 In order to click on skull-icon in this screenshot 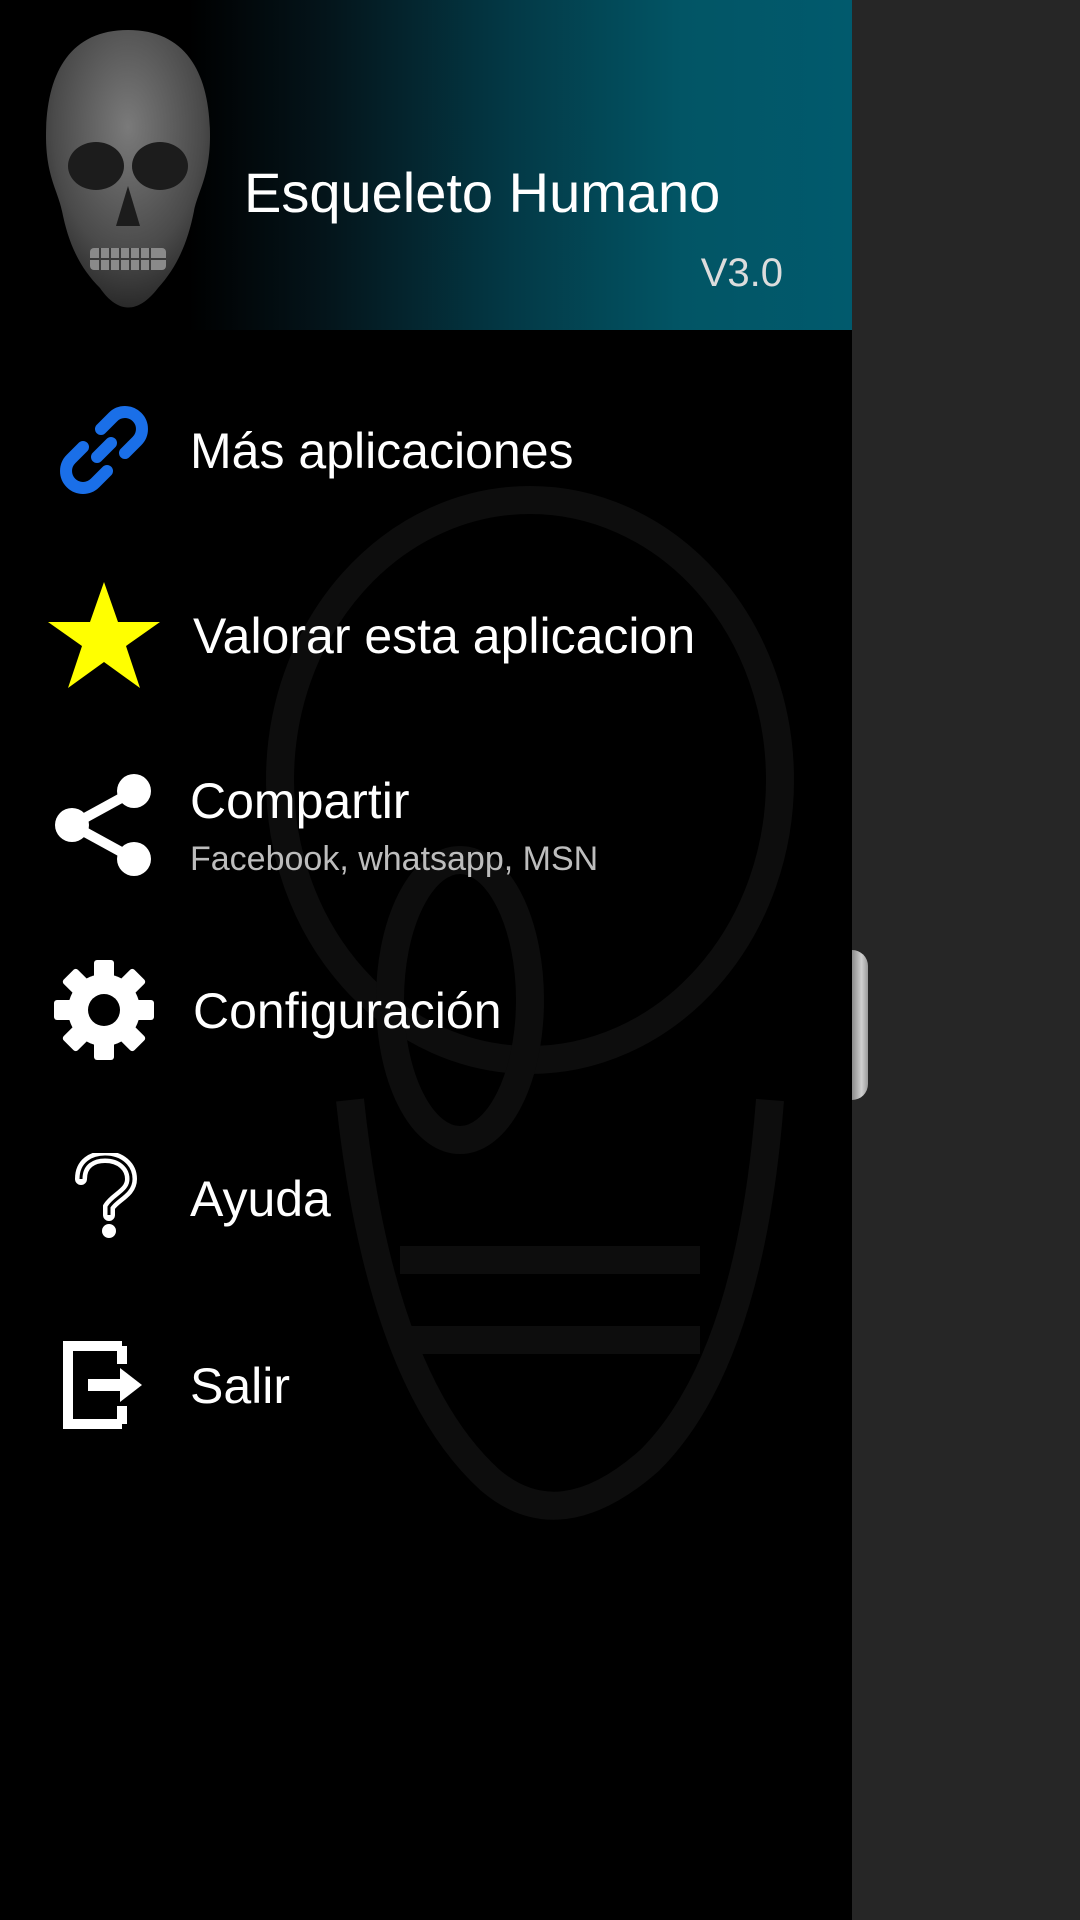, I will do `click(128, 169)`.